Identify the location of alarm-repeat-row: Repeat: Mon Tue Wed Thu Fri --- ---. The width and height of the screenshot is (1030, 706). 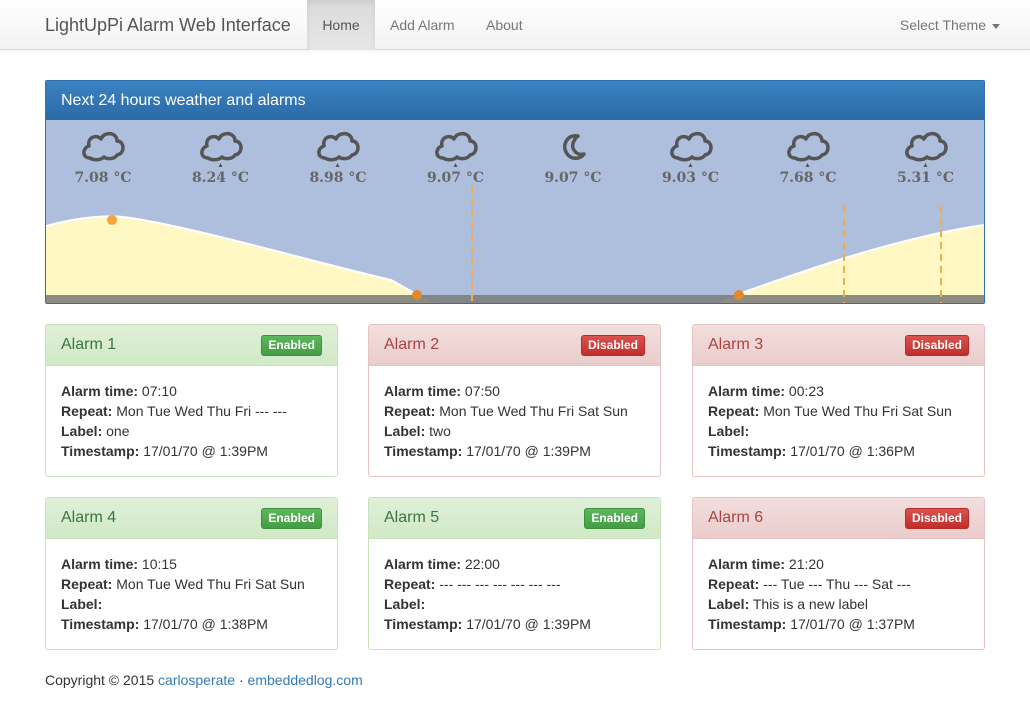
(191, 411).